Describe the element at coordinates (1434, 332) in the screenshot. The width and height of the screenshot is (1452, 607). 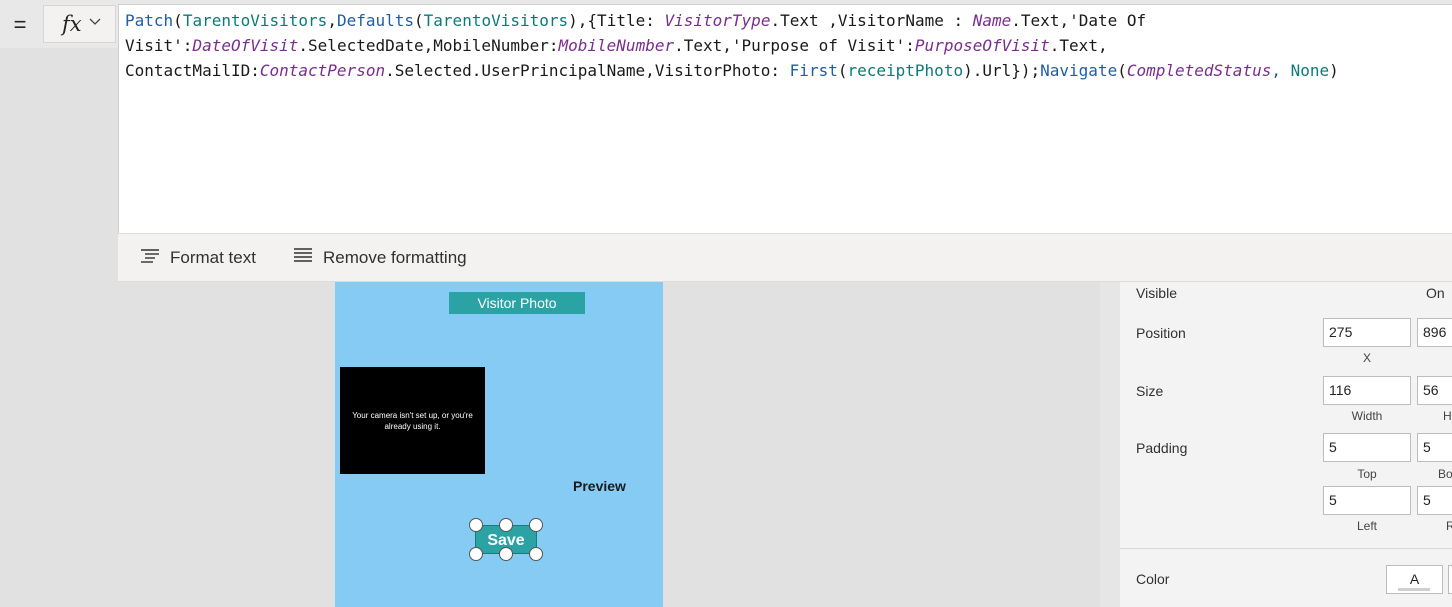
I see `position-y-input: 896` at that location.